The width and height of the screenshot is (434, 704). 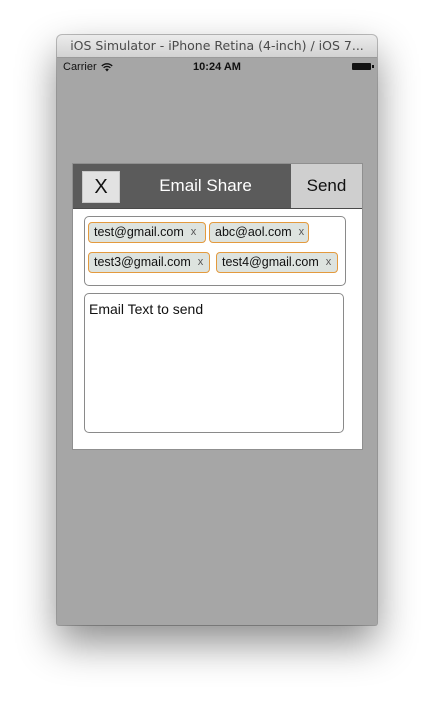 What do you see at coordinates (270, 262) in the screenshot?
I see `recipient-email: test4@gmail.com` at bounding box center [270, 262].